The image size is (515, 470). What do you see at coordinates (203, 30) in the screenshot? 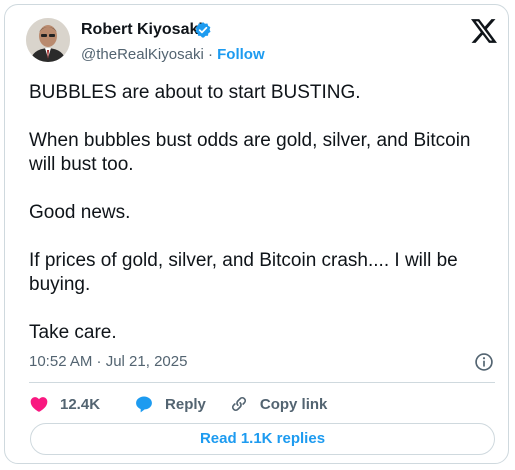
I see `verified-badge-icon` at bounding box center [203, 30].